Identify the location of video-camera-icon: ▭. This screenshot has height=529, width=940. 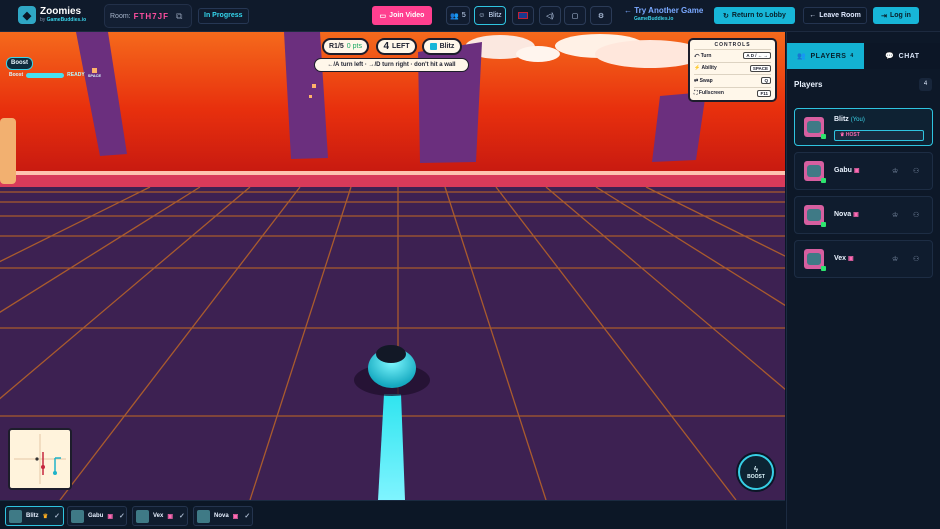
(383, 16).